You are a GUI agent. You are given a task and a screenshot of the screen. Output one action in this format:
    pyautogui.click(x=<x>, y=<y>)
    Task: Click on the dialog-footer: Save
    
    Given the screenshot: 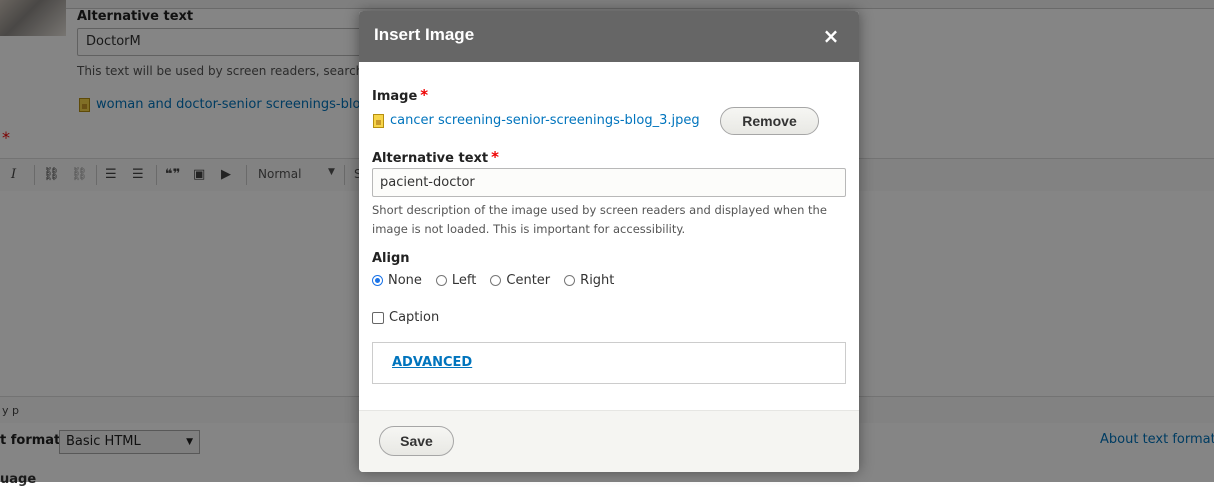 What is the action you would take?
    pyautogui.click(x=609, y=441)
    